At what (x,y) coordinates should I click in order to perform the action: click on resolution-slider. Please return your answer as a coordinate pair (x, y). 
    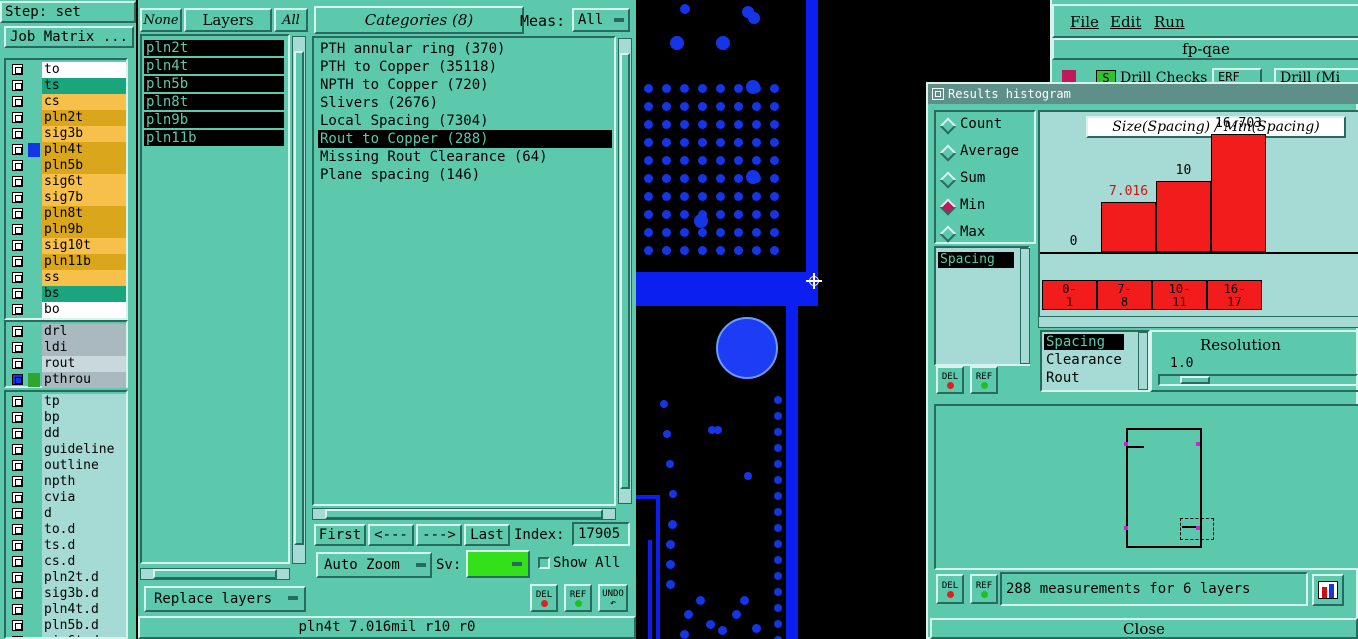
    Looking at the image, I should click on (1258, 380).